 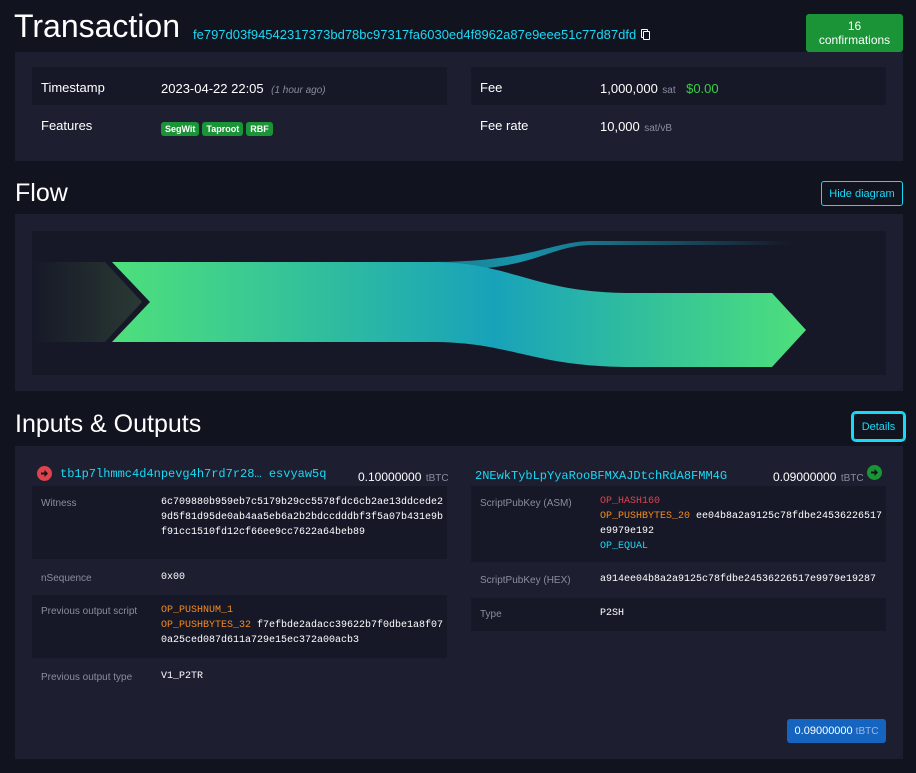 What do you see at coordinates (59, 503) in the screenshot?
I see `witness-label: Witness` at bounding box center [59, 503].